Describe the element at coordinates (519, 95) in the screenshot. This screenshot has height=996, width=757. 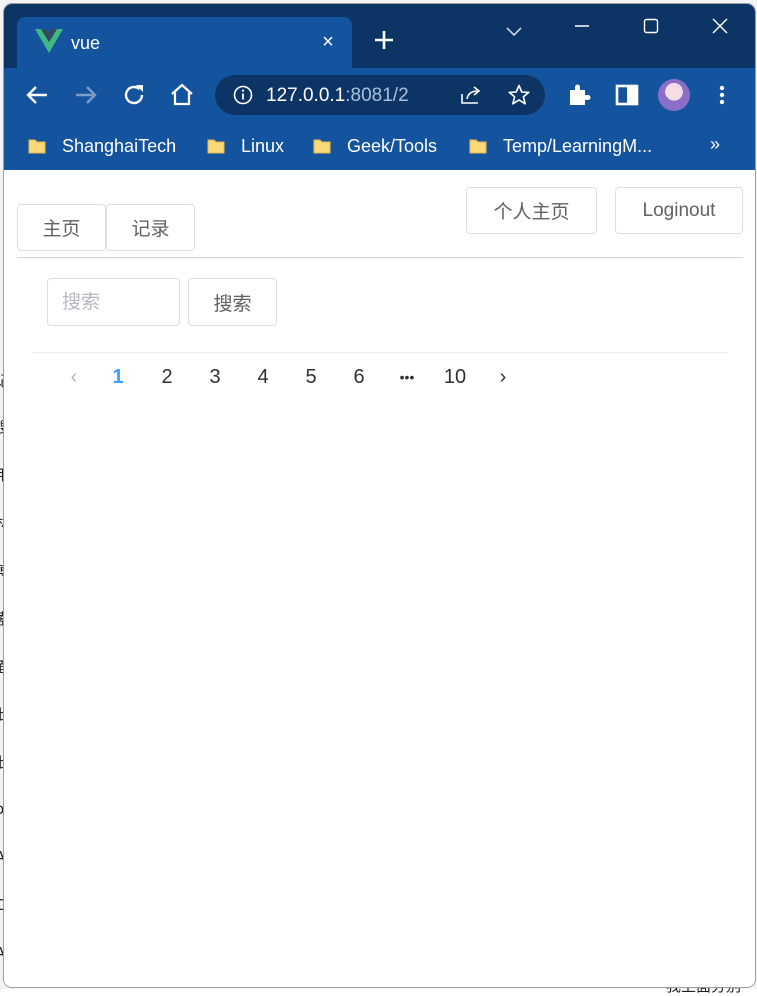
I see `star-icon` at that location.